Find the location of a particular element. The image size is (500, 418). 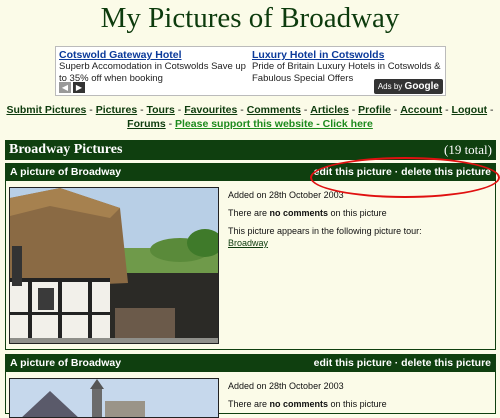

ads-by-google-badge: Ads by Google is located at coordinates (408, 86).